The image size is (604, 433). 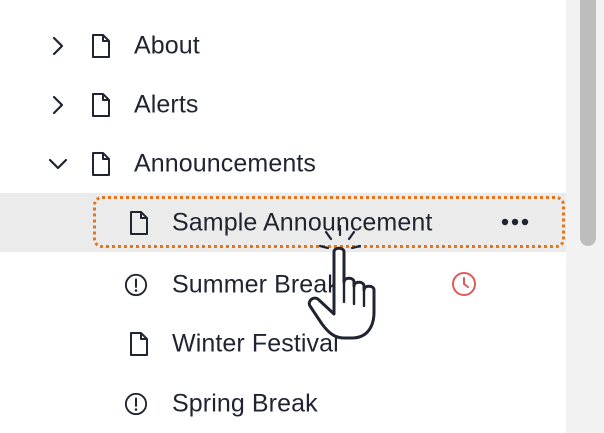 What do you see at coordinates (58, 164) in the screenshot?
I see `chevron-down-icon` at bounding box center [58, 164].